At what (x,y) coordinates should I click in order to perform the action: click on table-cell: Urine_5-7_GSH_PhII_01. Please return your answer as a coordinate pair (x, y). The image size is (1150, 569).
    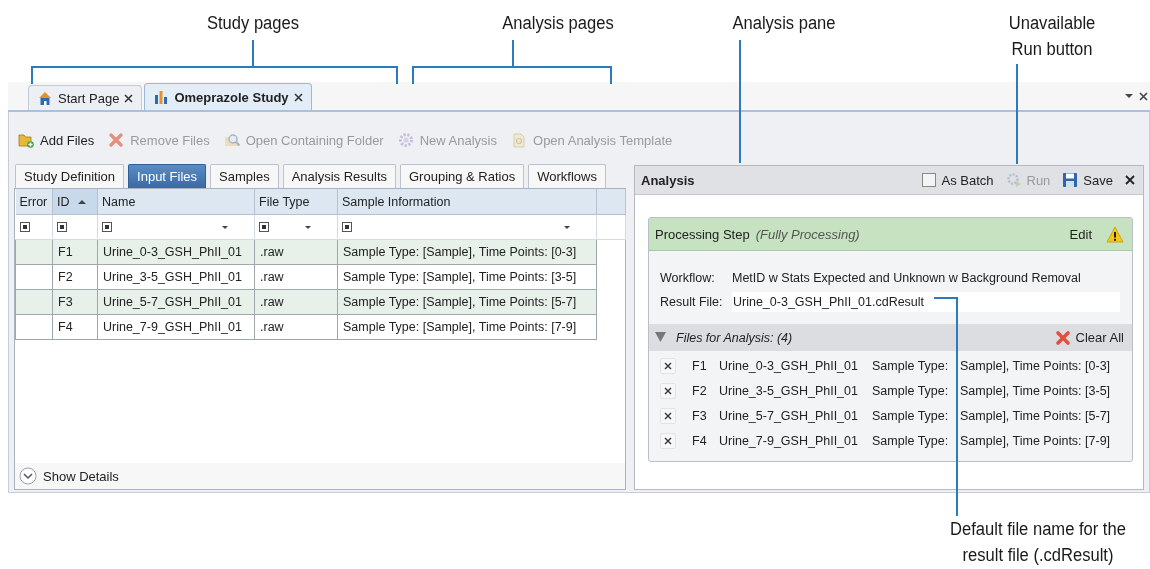
    Looking at the image, I should click on (176, 302).